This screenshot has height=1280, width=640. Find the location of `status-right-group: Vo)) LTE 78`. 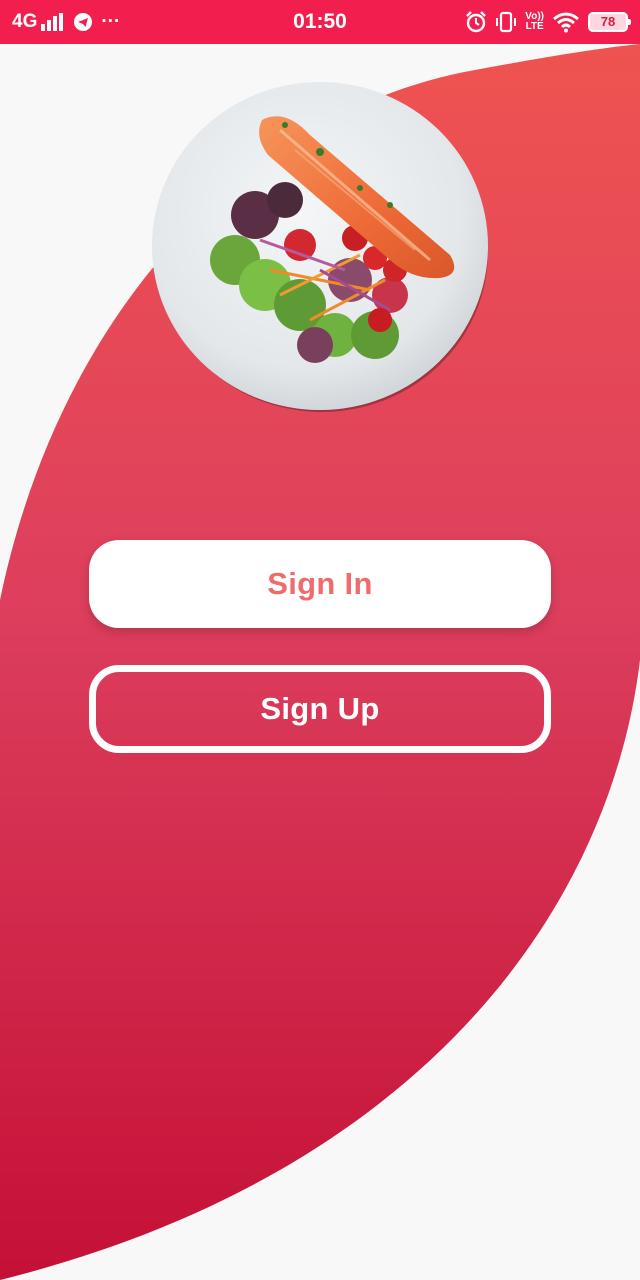

status-right-group: Vo)) LTE 78 is located at coordinates (548, 22).